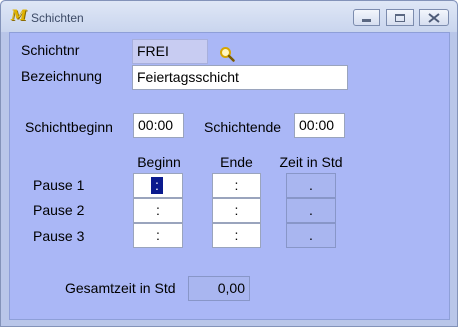 The image size is (458, 327). I want to click on schichtbeginn-label: Schichtbeginn, so click(69, 127).